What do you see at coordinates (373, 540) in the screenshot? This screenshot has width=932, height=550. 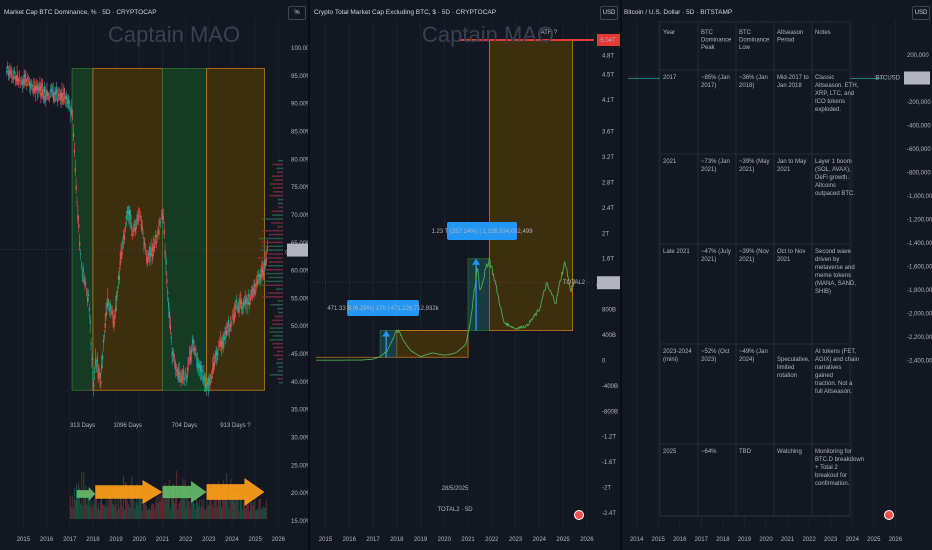 I see `x-axis-tick-label: 2017` at bounding box center [373, 540].